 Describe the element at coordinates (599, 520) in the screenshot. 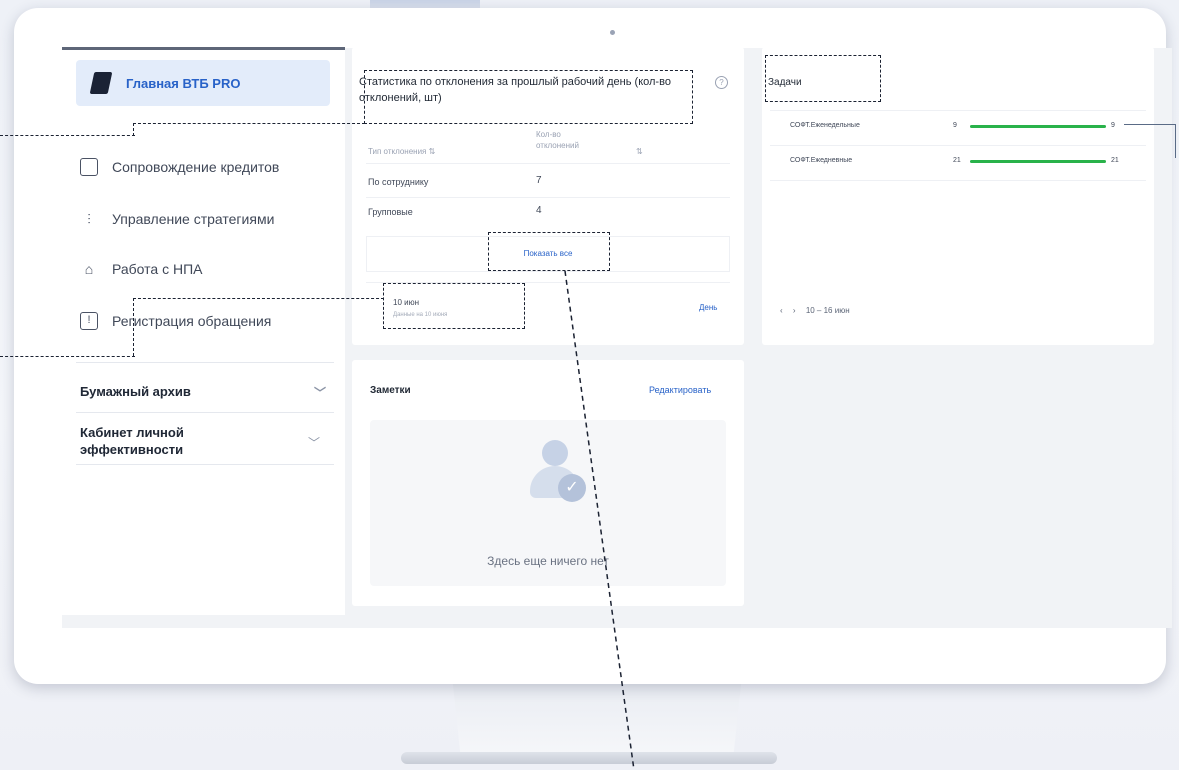

I see `annotation-diagonal` at that location.